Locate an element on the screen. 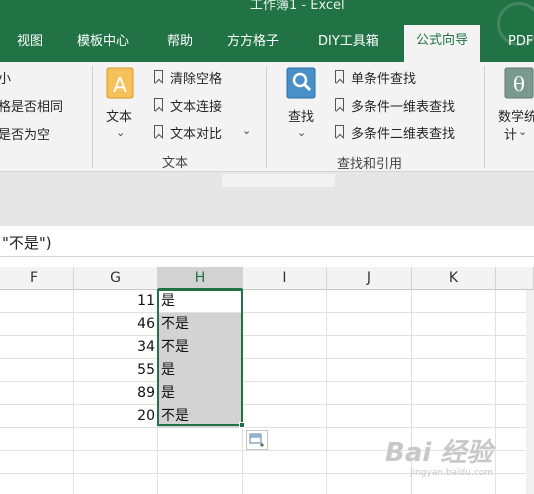 This screenshot has width=534, height=494. cell-h2: 不是 is located at coordinates (200, 324).